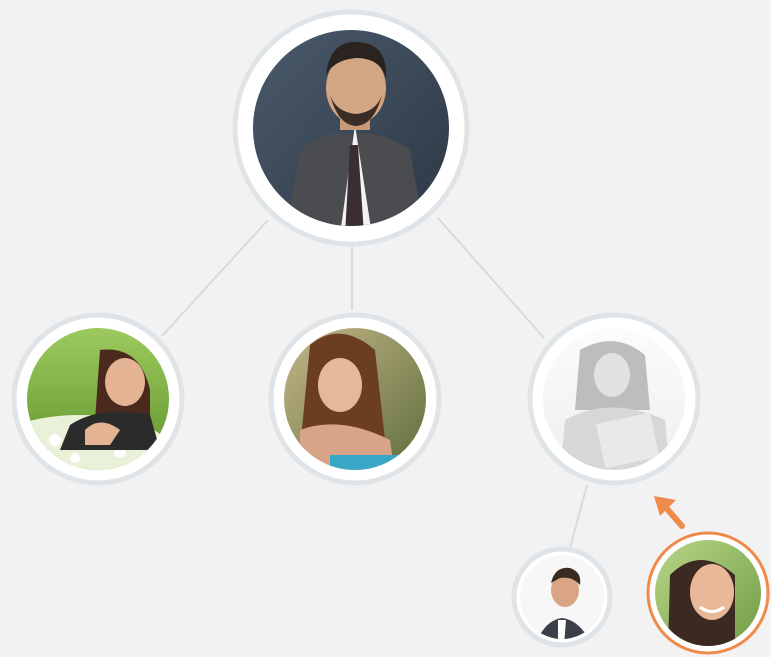 This screenshot has width=771, height=657. Describe the element at coordinates (708, 593) in the screenshot. I see `node-new-member` at that location.